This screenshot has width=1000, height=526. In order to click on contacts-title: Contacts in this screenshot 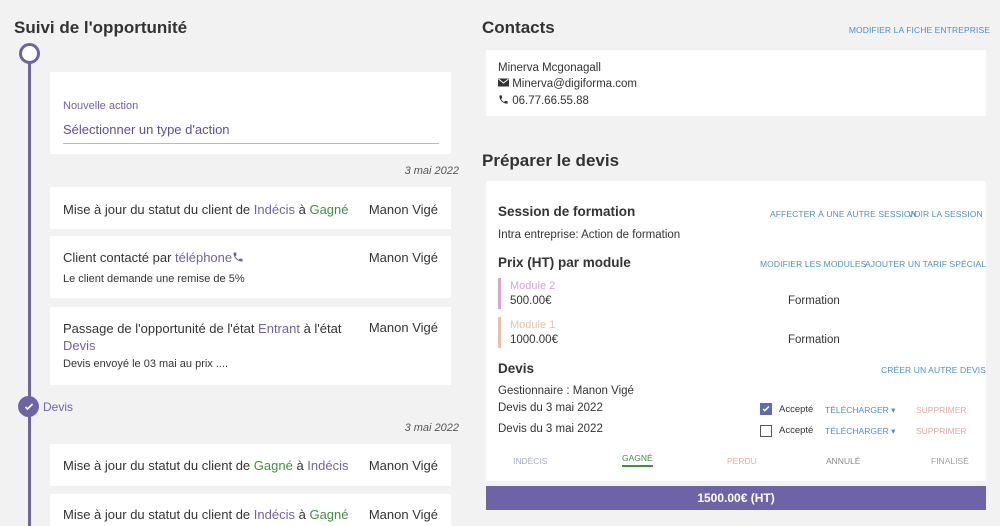, I will do `click(518, 27)`.